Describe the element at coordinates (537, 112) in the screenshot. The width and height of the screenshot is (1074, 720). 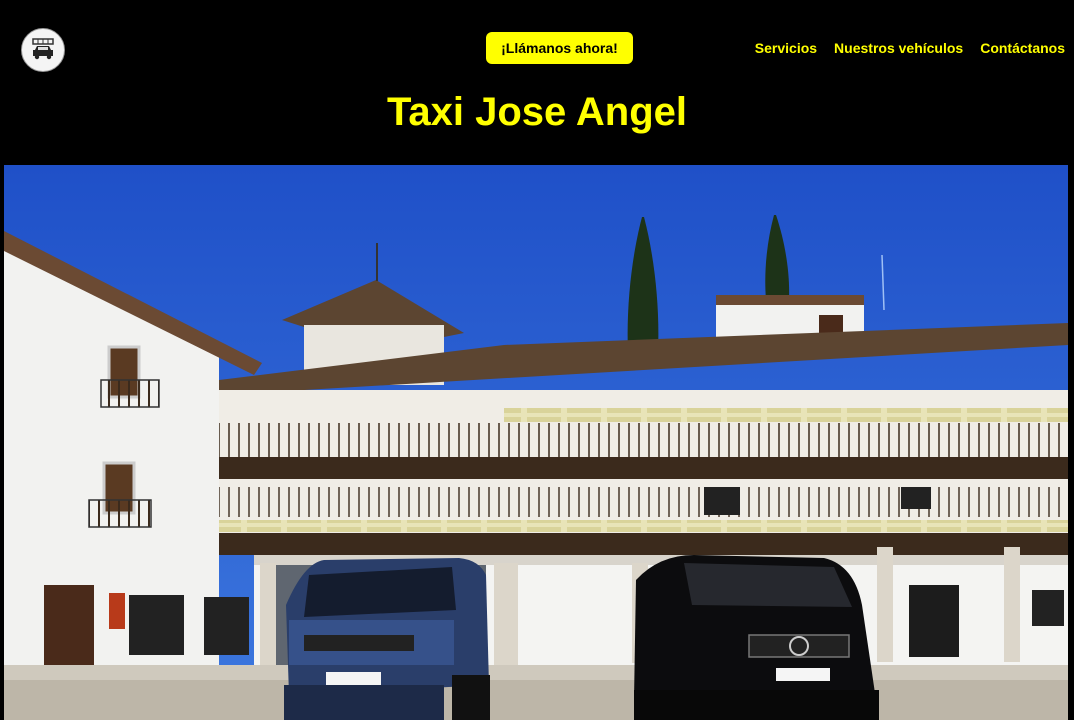
I see `page-title: Taxi Jose Angel` at that location.